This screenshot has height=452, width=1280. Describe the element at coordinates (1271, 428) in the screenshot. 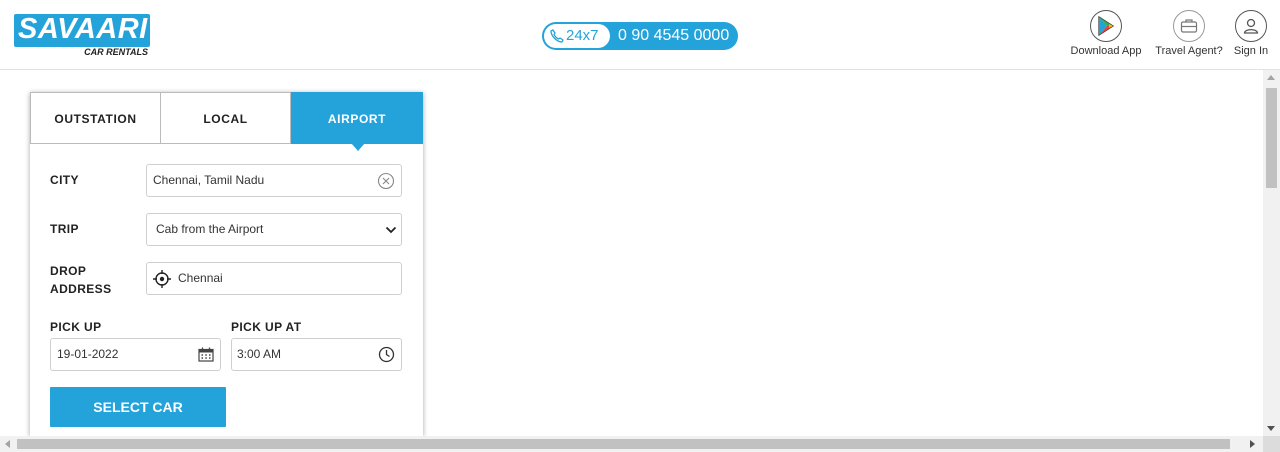

I see `scroll-down-arrow-icon` at that location.